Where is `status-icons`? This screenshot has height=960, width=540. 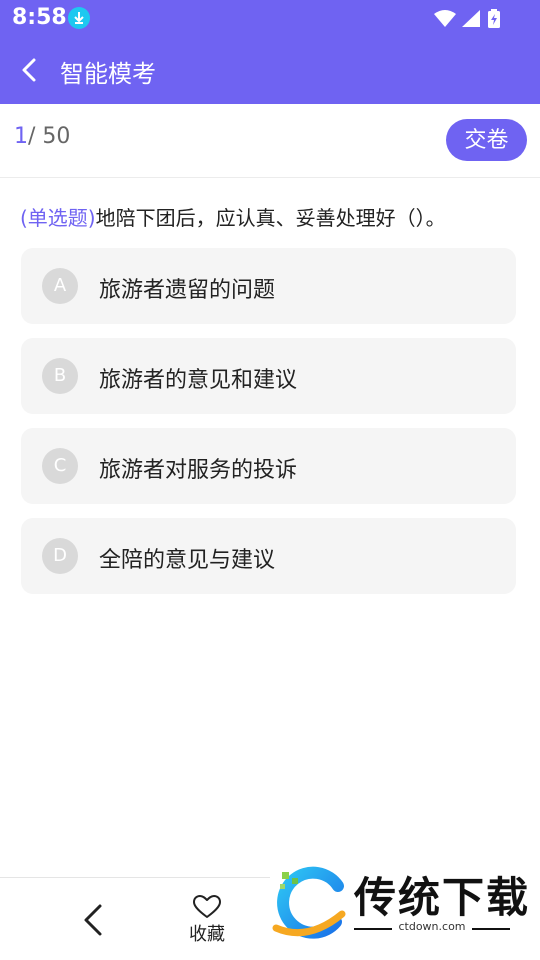 status-icons is located at coordinates (467, 19).